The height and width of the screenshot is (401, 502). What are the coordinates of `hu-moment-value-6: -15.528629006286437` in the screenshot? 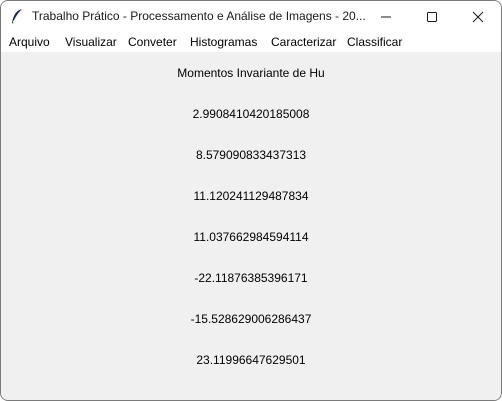 It's located at (251, 319).